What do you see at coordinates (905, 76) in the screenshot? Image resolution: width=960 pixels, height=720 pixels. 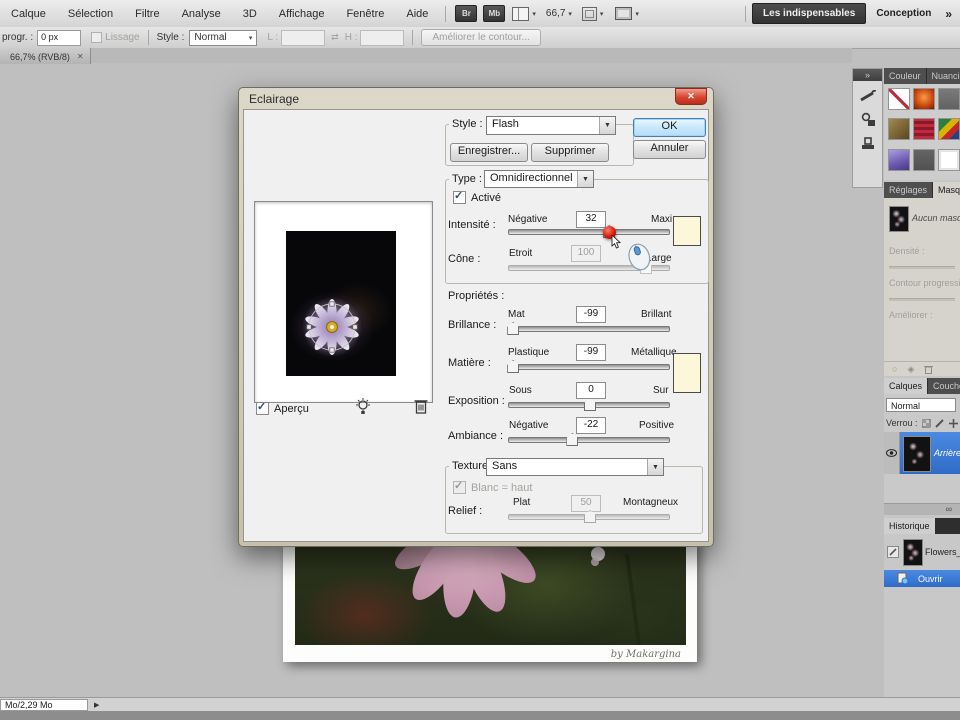 I see `tab-couleur: Couleur` at bounding box center [905, 76].